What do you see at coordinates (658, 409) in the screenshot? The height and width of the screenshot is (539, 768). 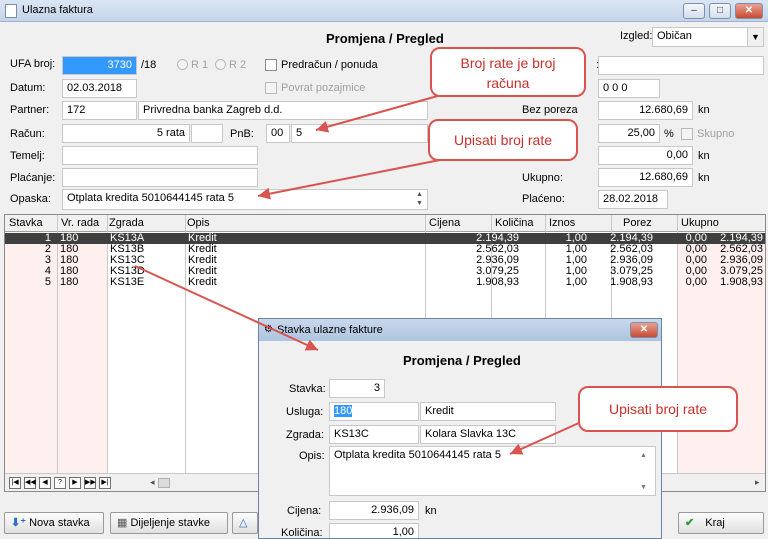 I see `callout-upisati-2: Upisati broj rate` at bounding box center [658, 409].